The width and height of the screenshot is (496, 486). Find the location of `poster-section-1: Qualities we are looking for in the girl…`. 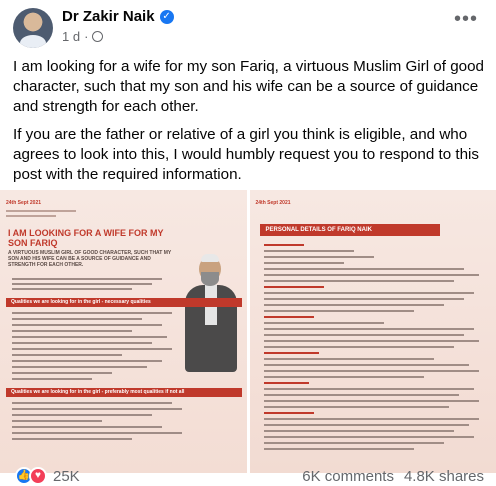

poster-section-1: Qualities we are looking for in the girl… is located at coordinates (124, 302).